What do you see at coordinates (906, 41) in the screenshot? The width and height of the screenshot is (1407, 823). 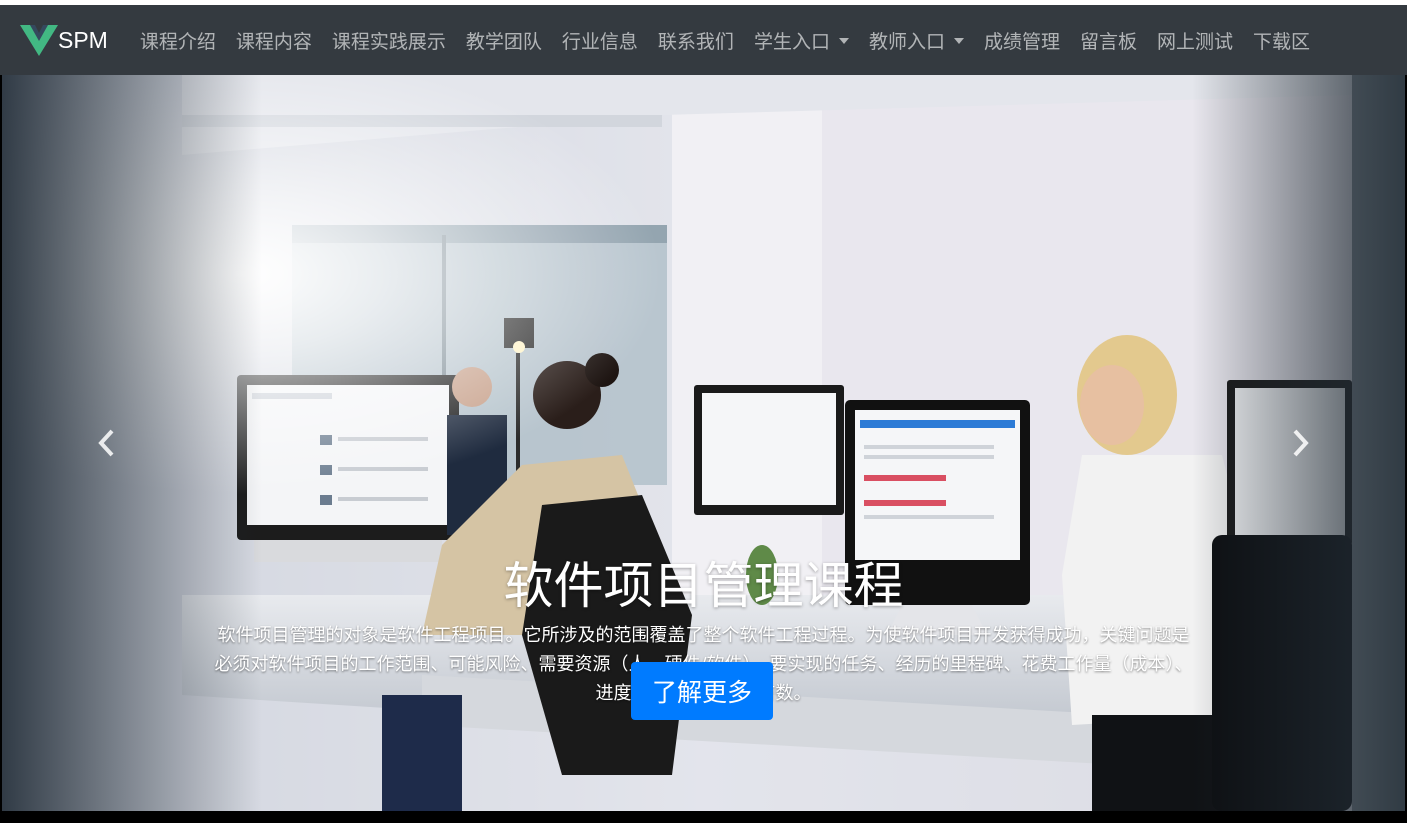 I see `nav-item-label: 教师入口` at bounding box center [906, 41].